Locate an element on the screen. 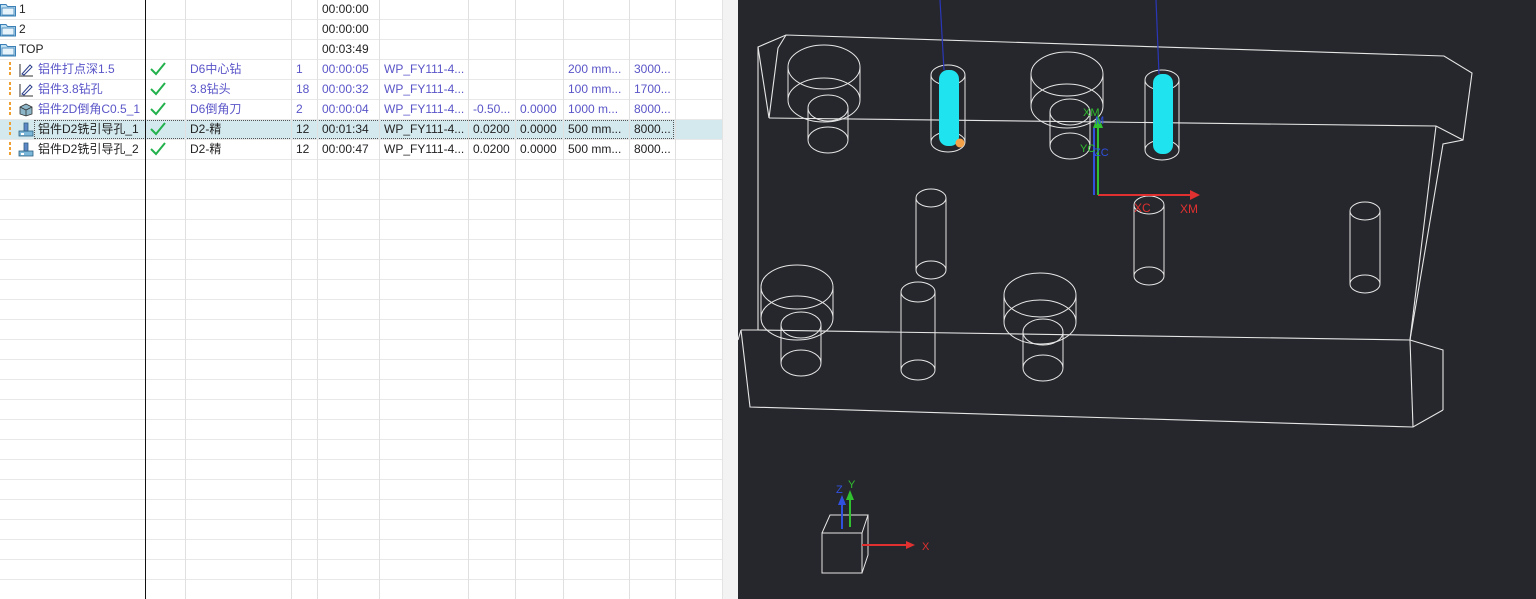 The image size is (1536, 599). cell-time: 00:03:49 is located at coordinates (345, 49).